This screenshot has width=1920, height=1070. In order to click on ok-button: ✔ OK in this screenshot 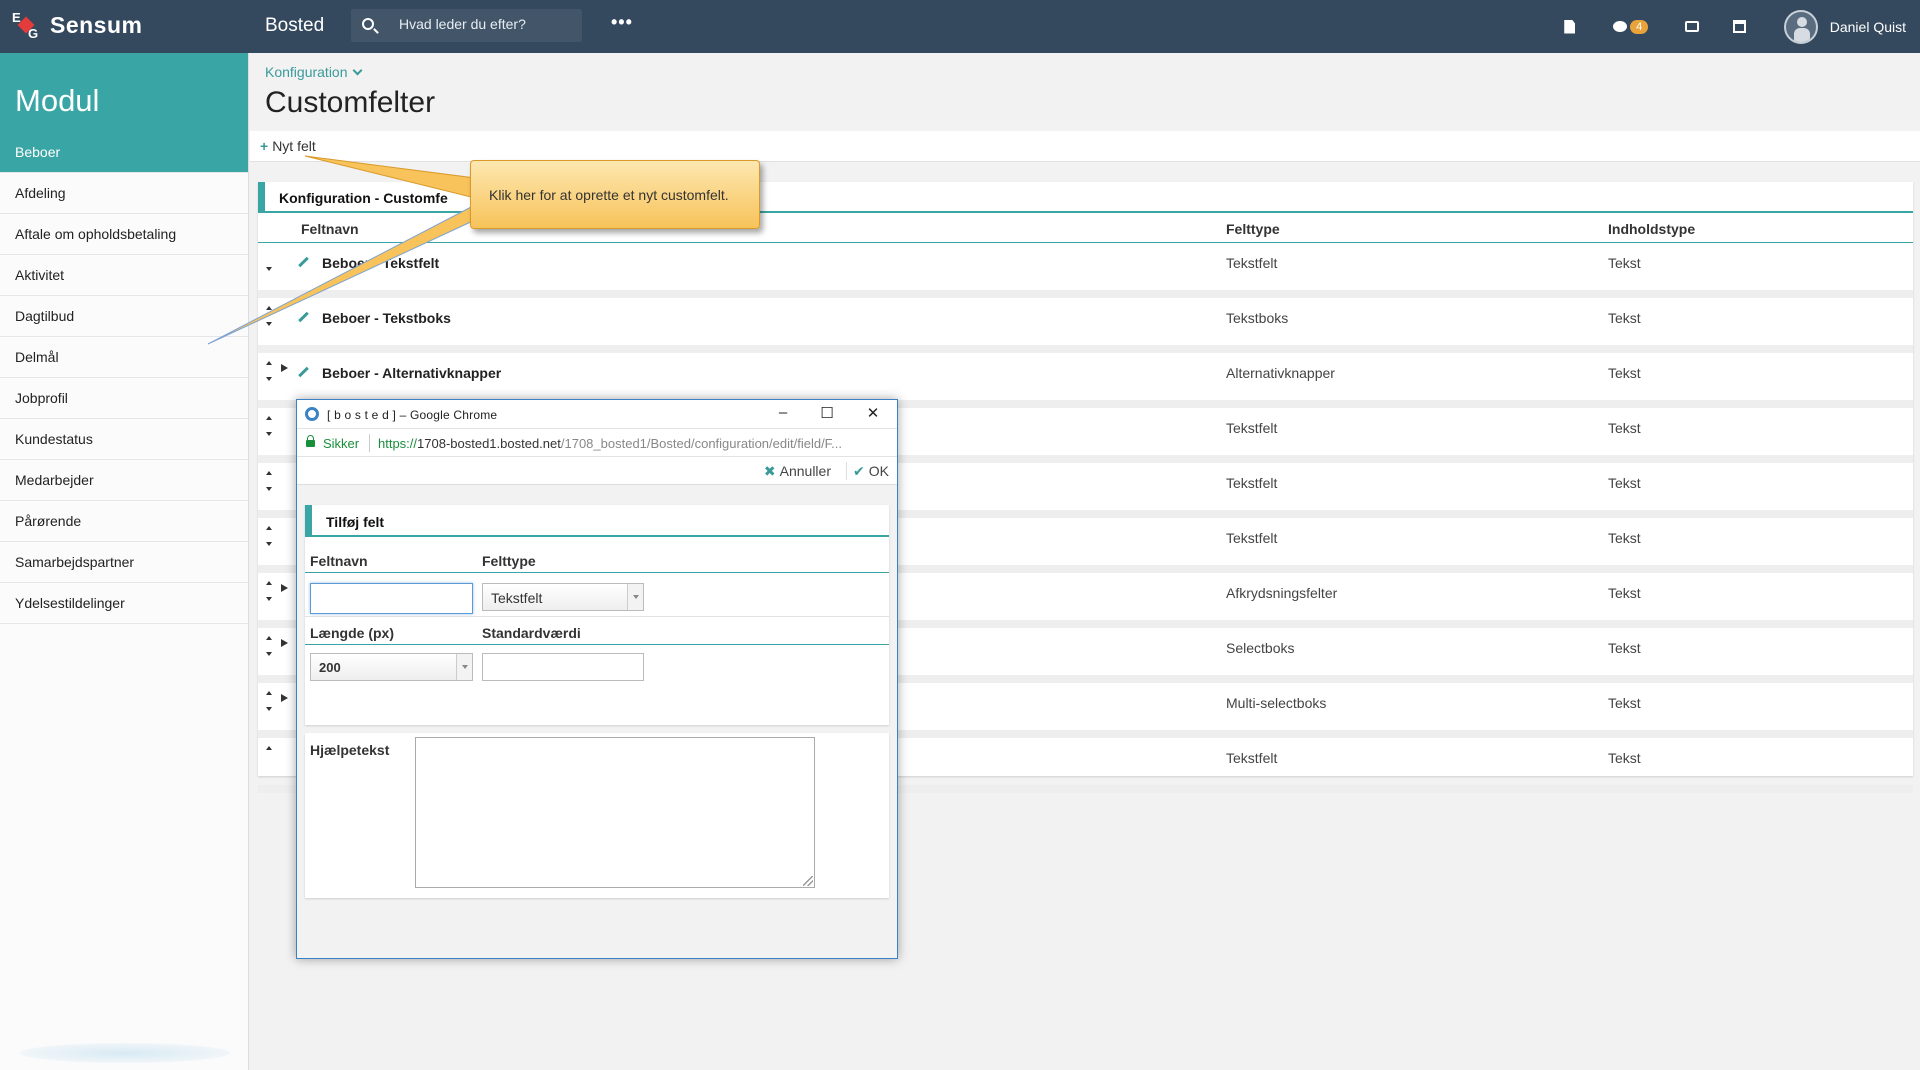, I will do `click(871, 471)`.